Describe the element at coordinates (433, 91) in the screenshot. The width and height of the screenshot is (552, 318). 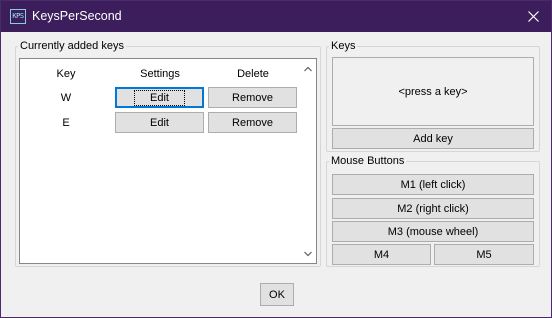
I see `press-key-area: <press a key>` at that location.